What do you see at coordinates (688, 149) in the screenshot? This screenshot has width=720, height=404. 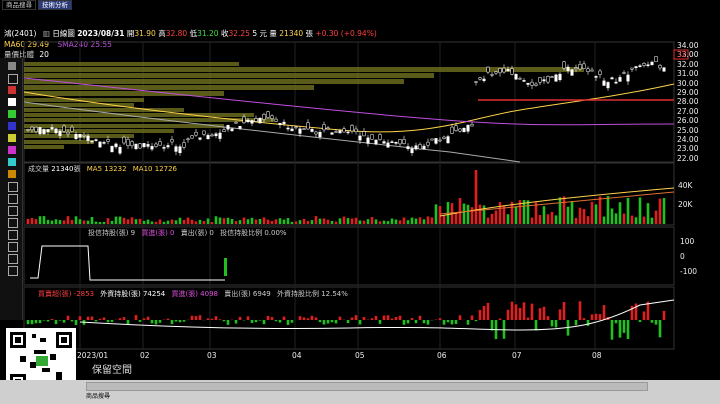 I see `price-axis-tick: 23.00` at bounding box center [688, 149].